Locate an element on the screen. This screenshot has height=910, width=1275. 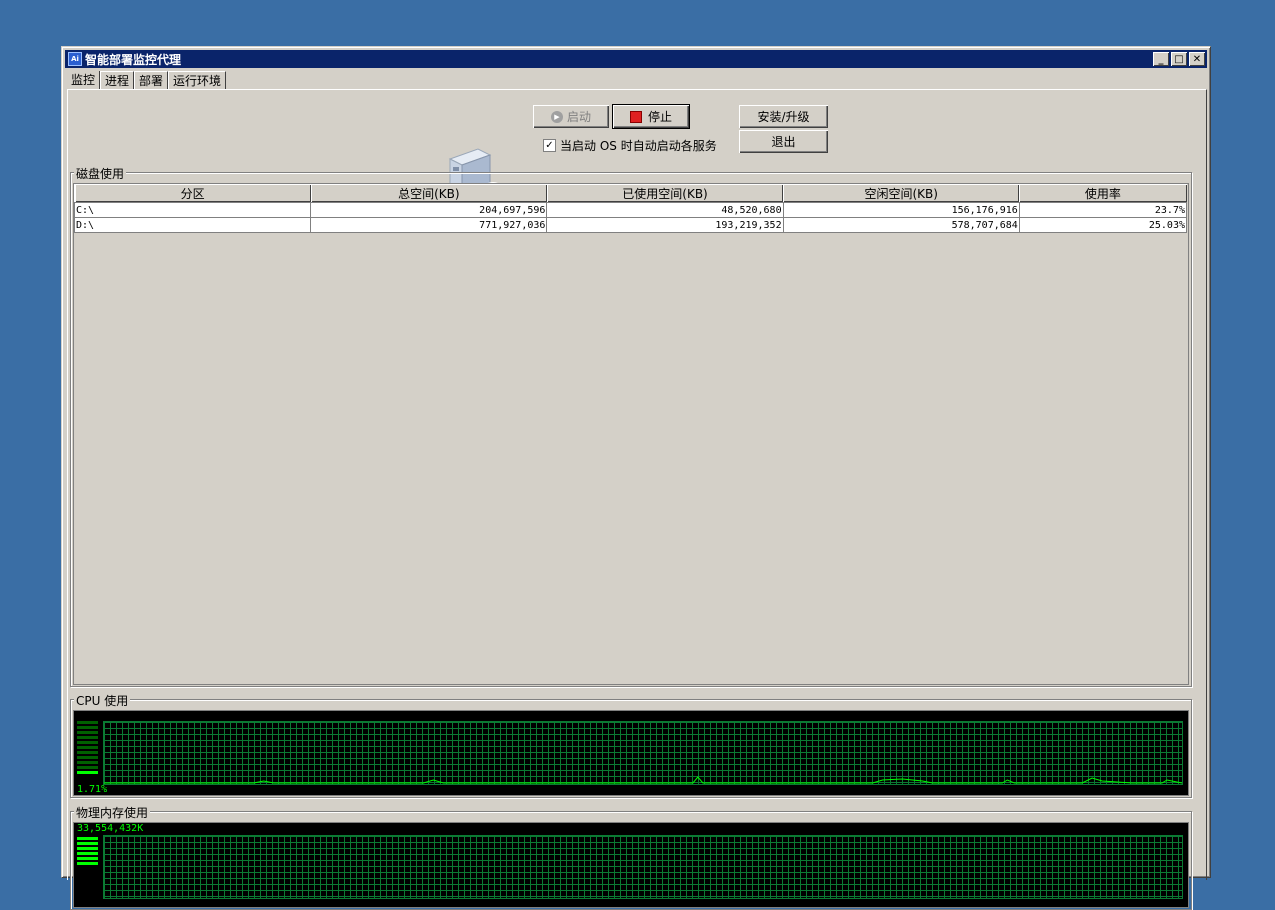
total-cell: 204,697,596 is located at coordinates (429, 210).